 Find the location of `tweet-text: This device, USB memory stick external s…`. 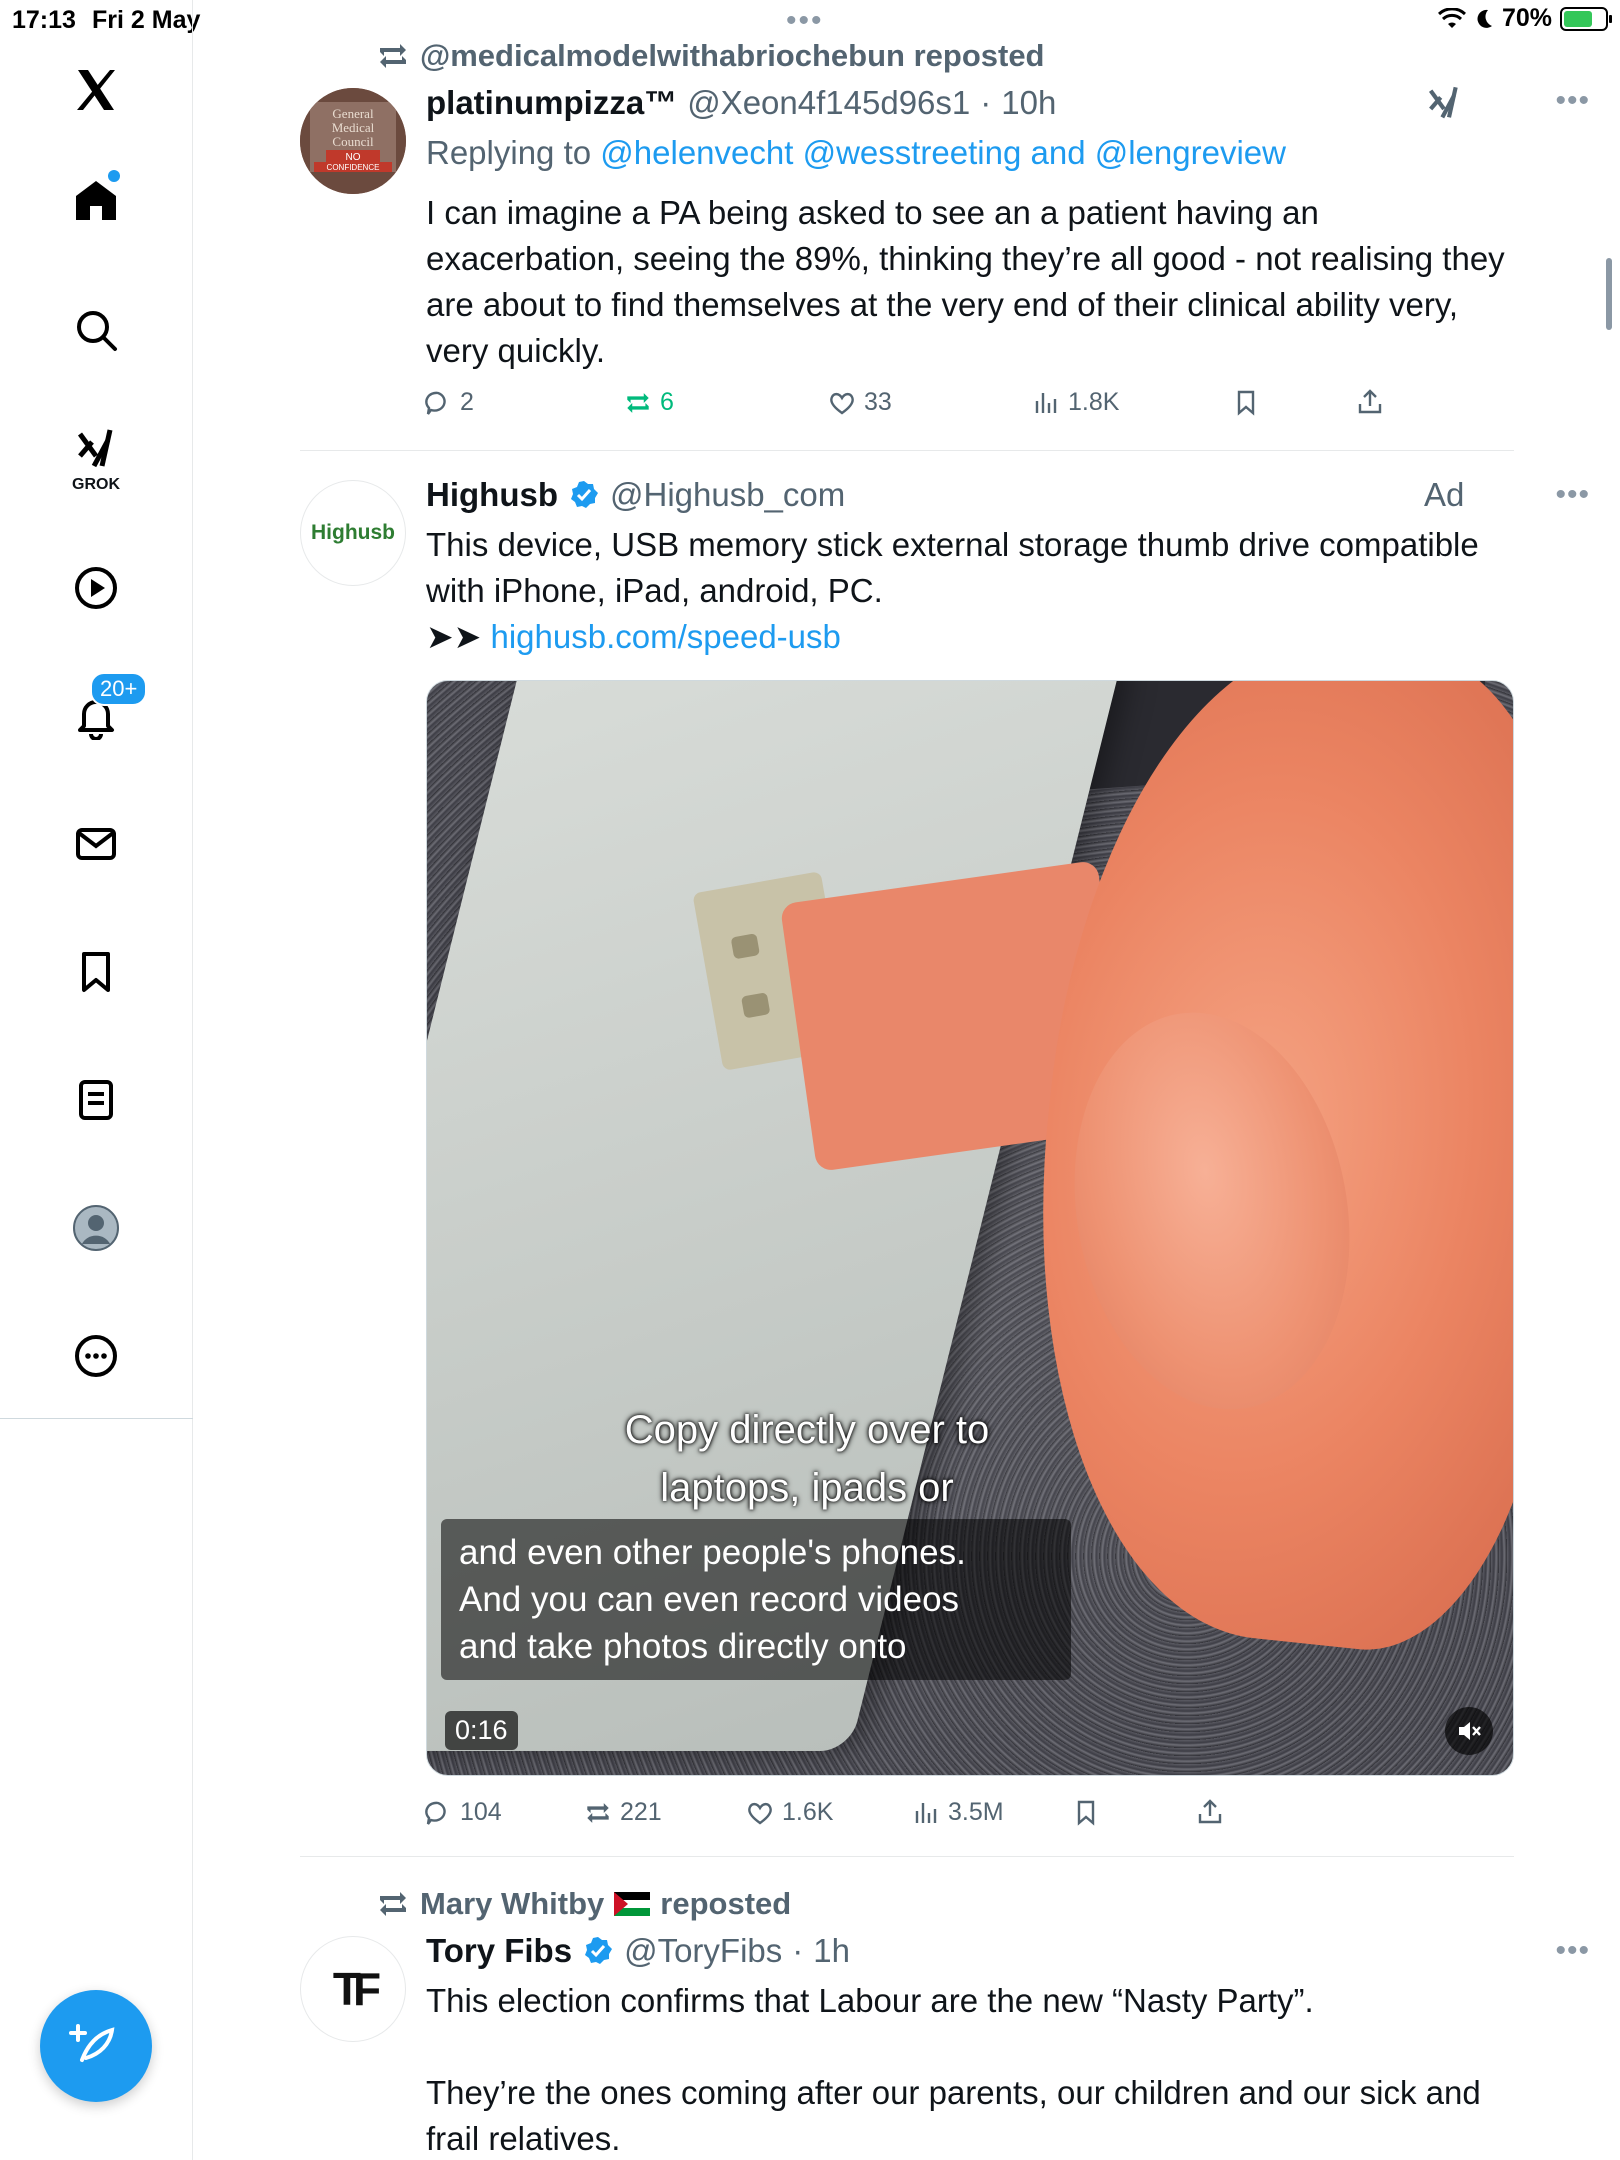

tweet-text: This device, USB memory stick external s… is located at coordinates (971, 591).